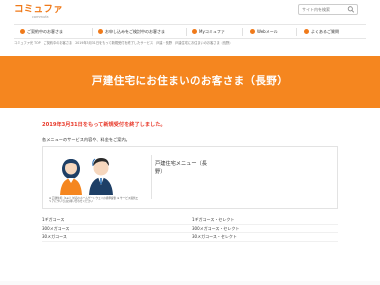 The image size is (380, 285). Describe the element at coordinates (181, 168) in the screenshot. I see `menu-title: 戸建住宅メニュー（長 野）` at that location.